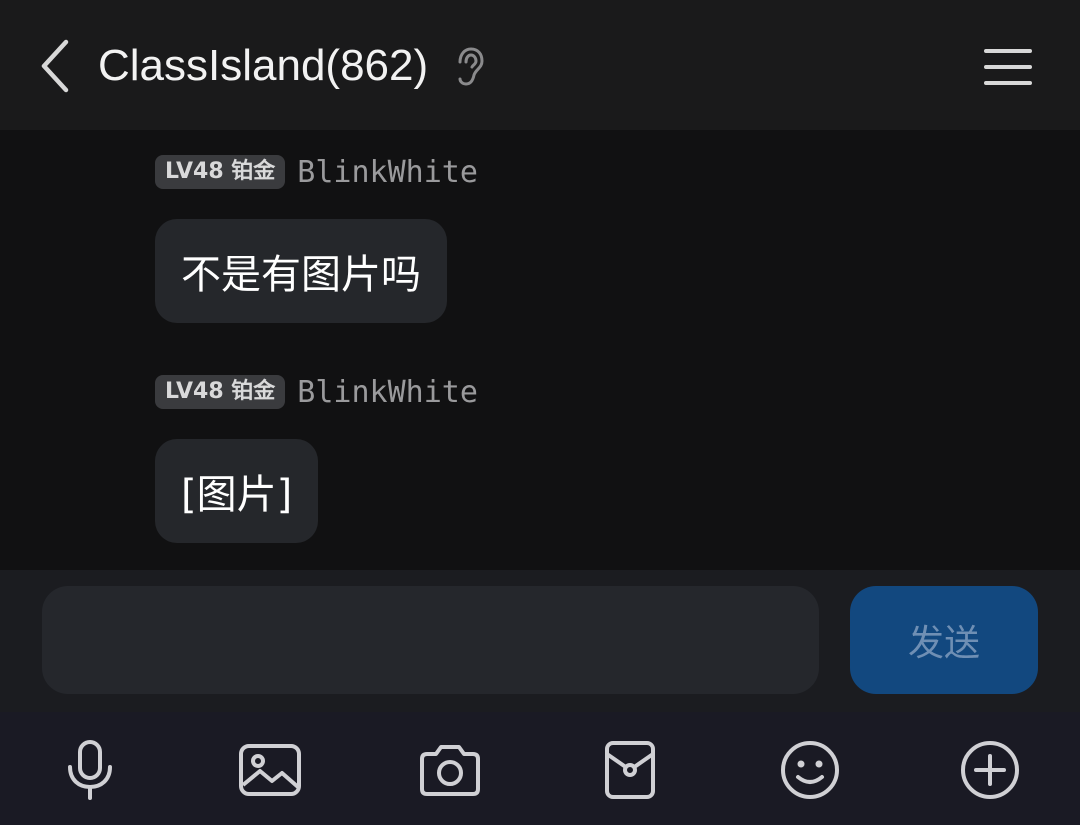 The height and width of the screenshot is (825, 1080). I want to click on emoji-icon, so click(810, 770).